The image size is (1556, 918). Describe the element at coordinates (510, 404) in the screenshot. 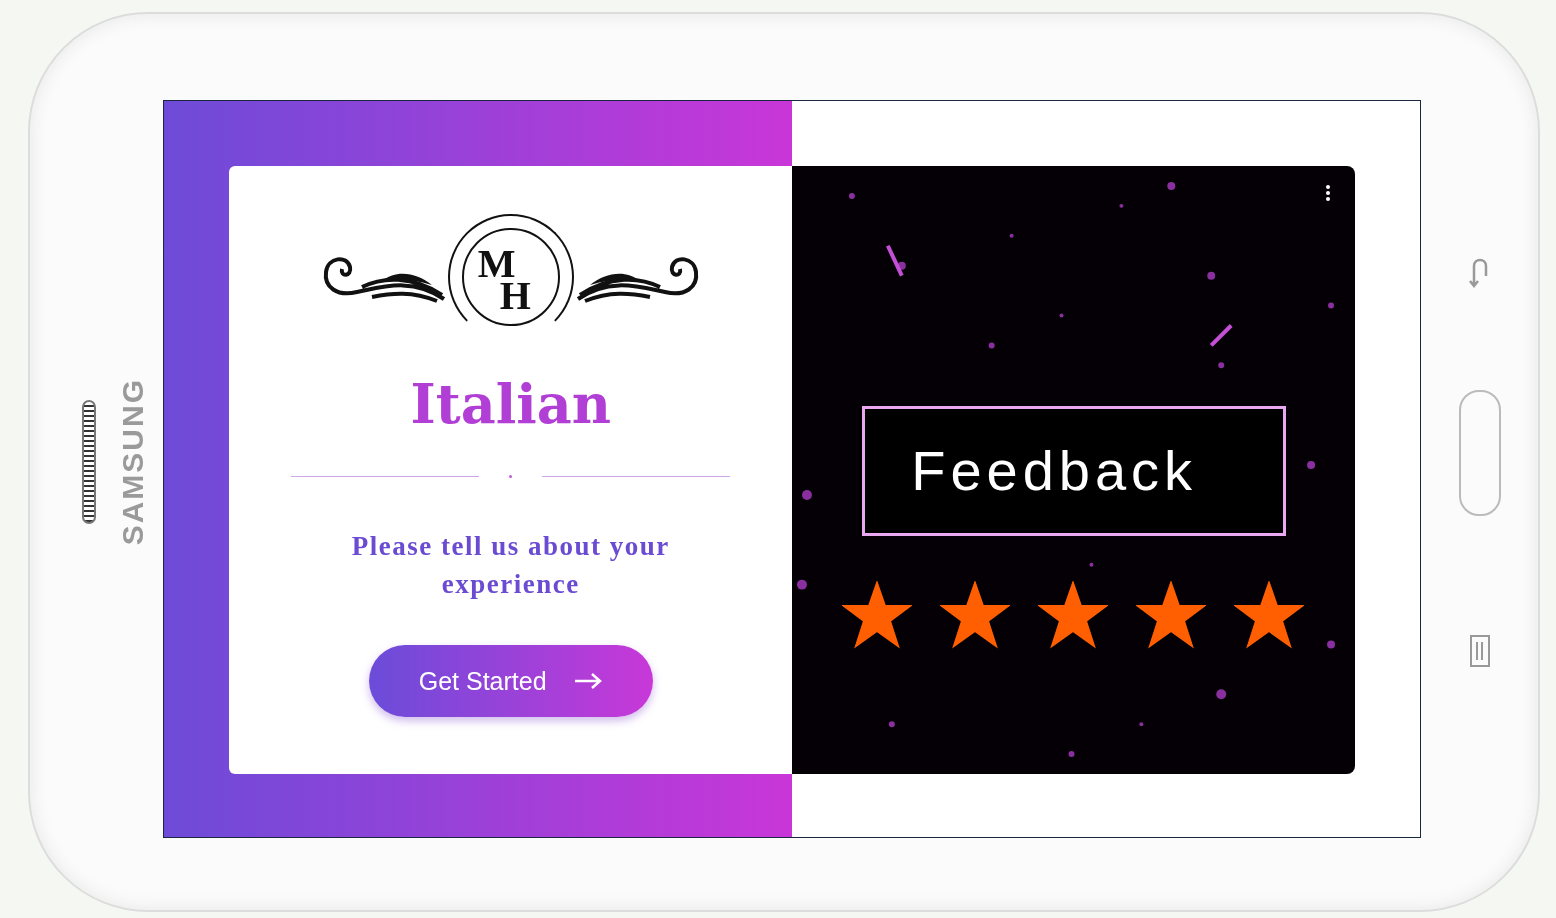

I see `title-text: Italian` at that location.